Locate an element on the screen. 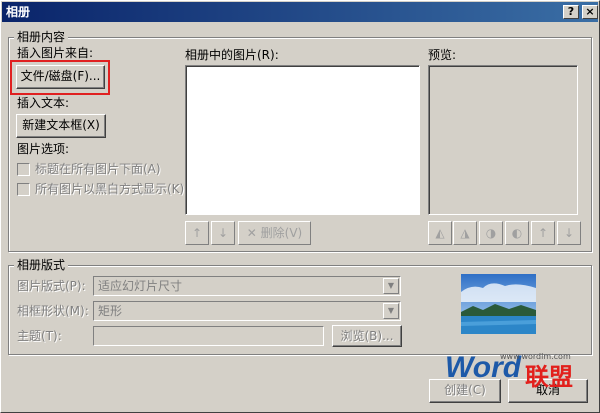 The height and width of the screenshot is (413, 600). brightness-up-button: ↑ is located at coordinates (543, 233).